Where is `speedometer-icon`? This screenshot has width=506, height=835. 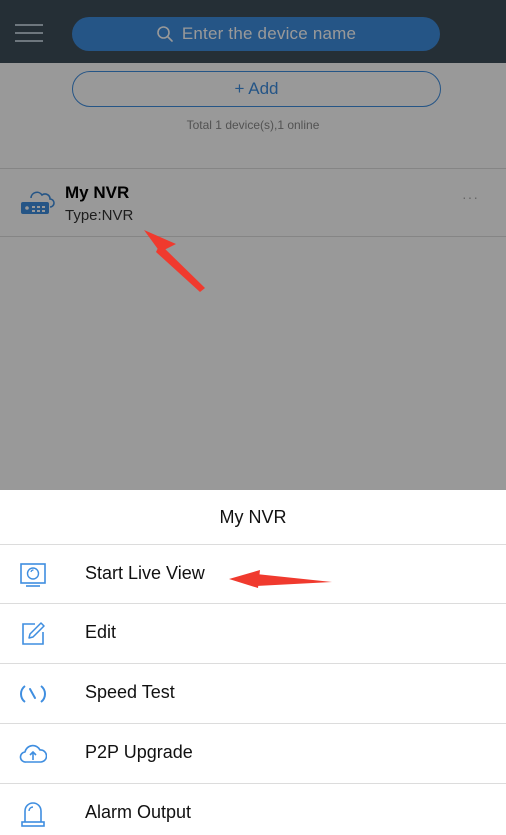 speedometer-icon is located at coordinates (33, 694).